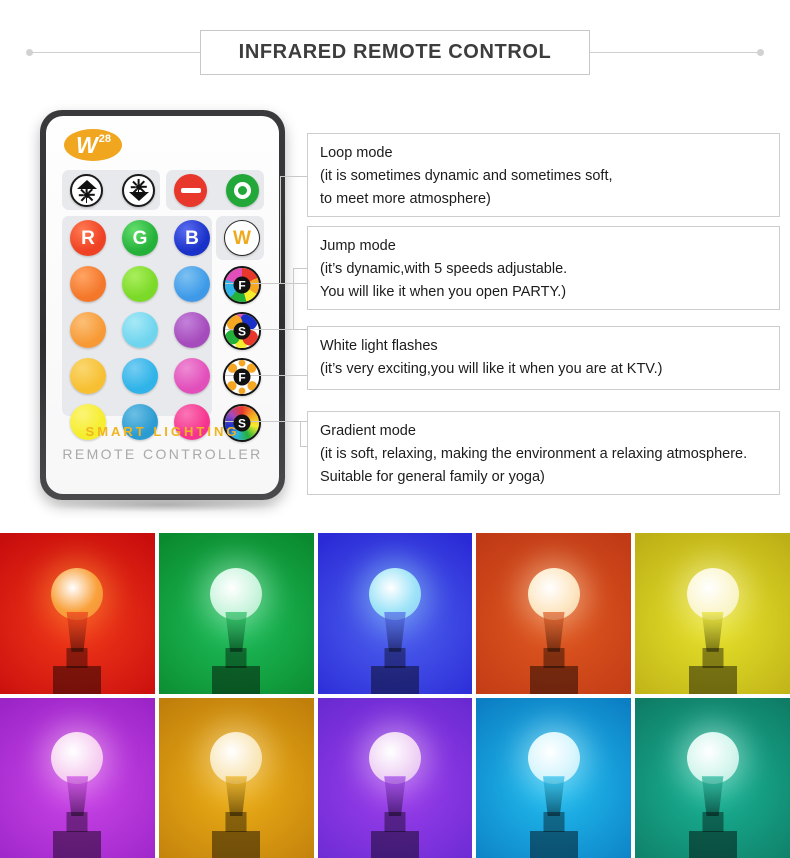 This screenshot has width=790, height=858. What do you see at coordinates (368, 431) in the screenshot?
I see `panel-title: Gradient mode` at bounding box center [368, 431].